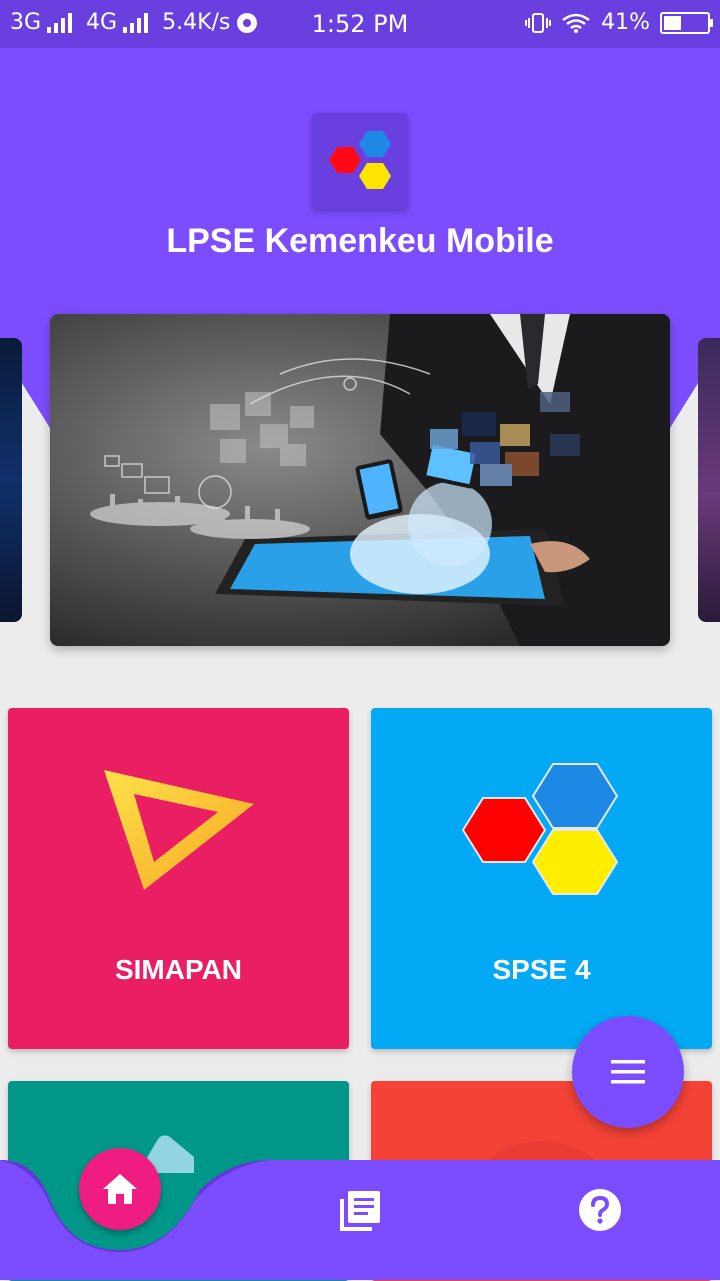 The width and height of the screenshot is (720, 1281). Describe the element at coordinates (11, 480) in the screenshot. I see `carousel-prev-slide` at that location.